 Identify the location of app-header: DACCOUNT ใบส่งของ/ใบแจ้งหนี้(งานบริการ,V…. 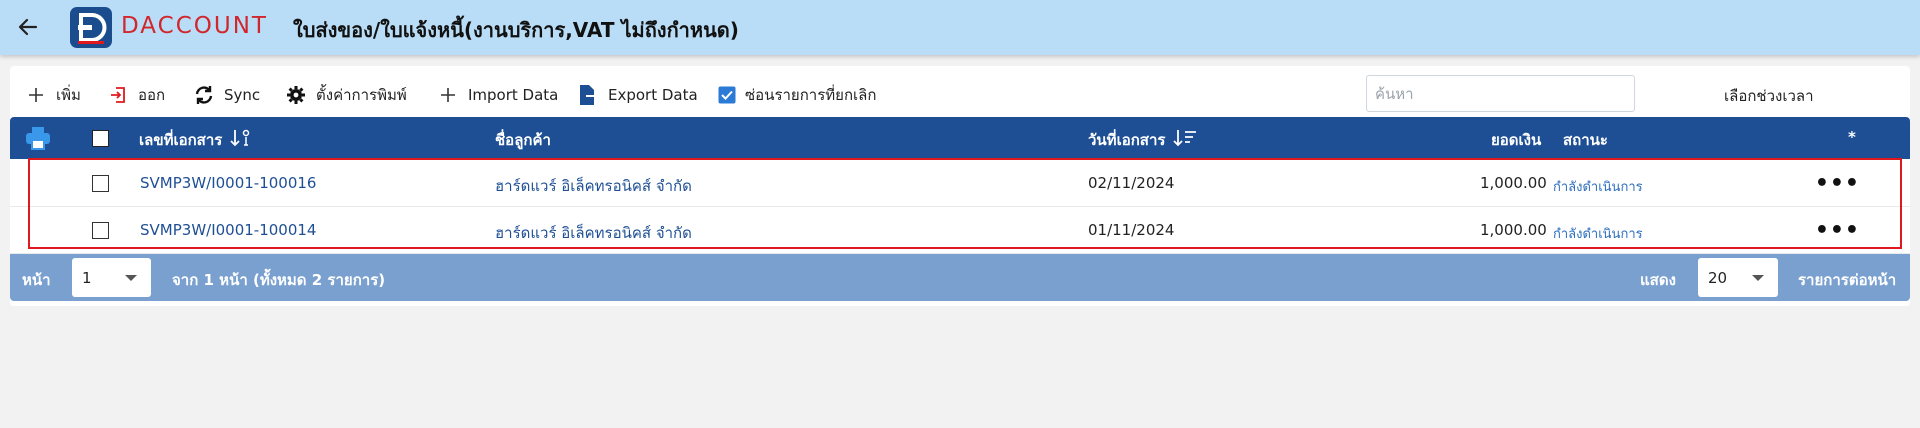
(960, 27).